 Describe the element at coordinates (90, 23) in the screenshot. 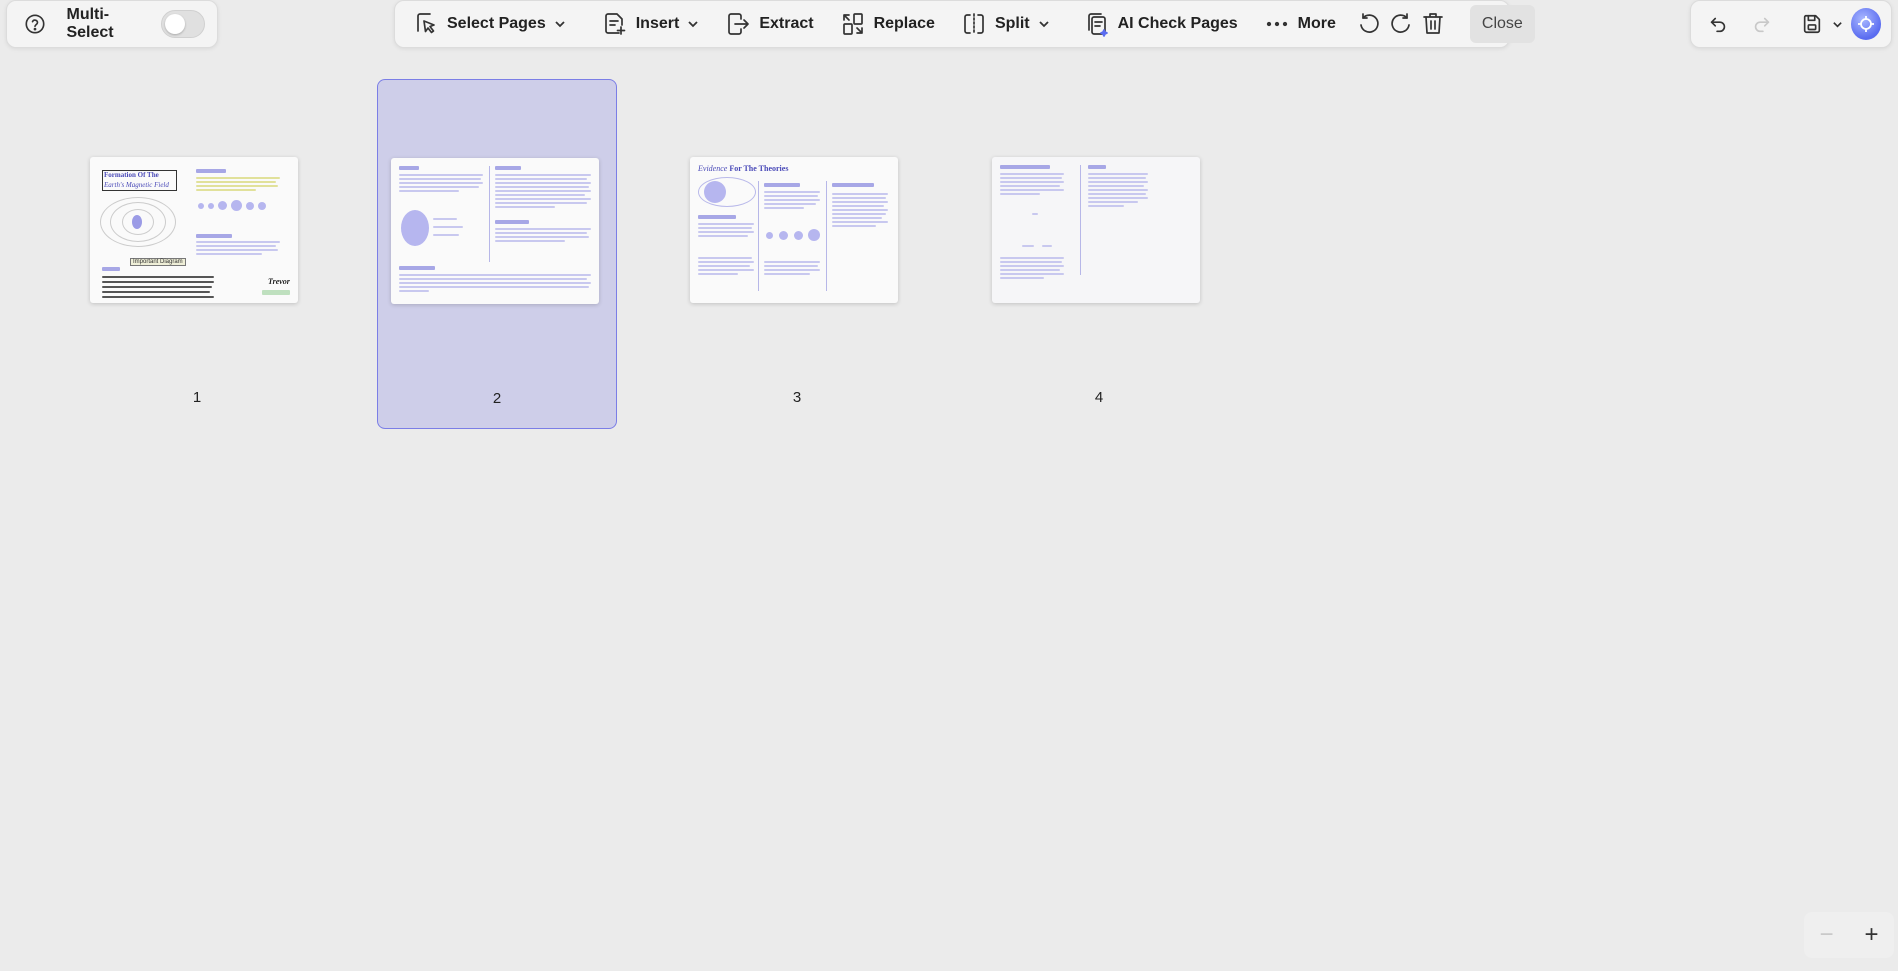

I see `multiselect-label: Multi-Select` at that location.